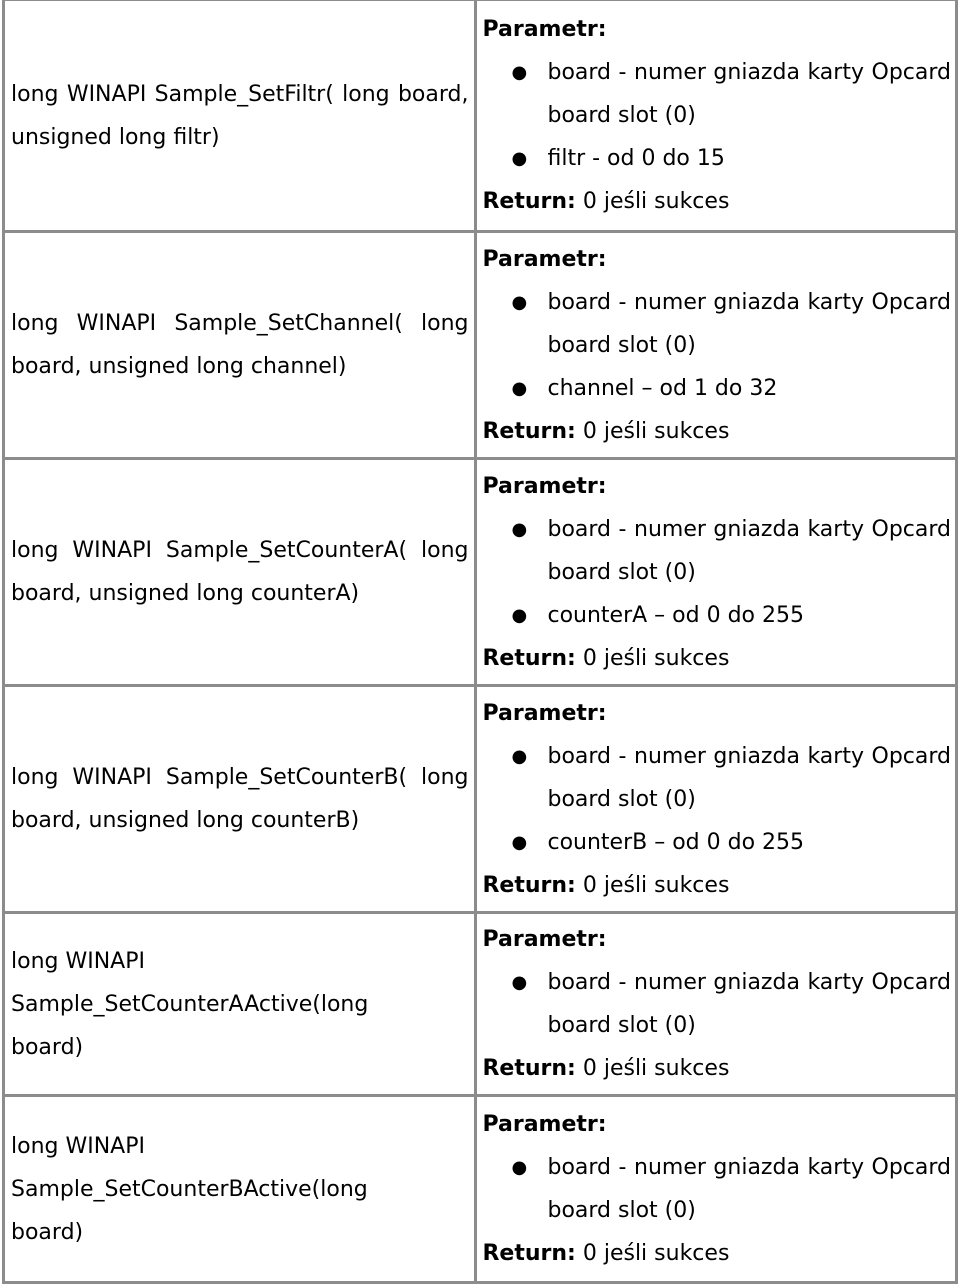 Image resolution: width=960 pixels, height=1284 pixels. What do you see at coordinates (189, 1189) in the screenshot?
I see `signature-line: Sample_SetCounterBActive(long` at bounding box center [189, 1189].